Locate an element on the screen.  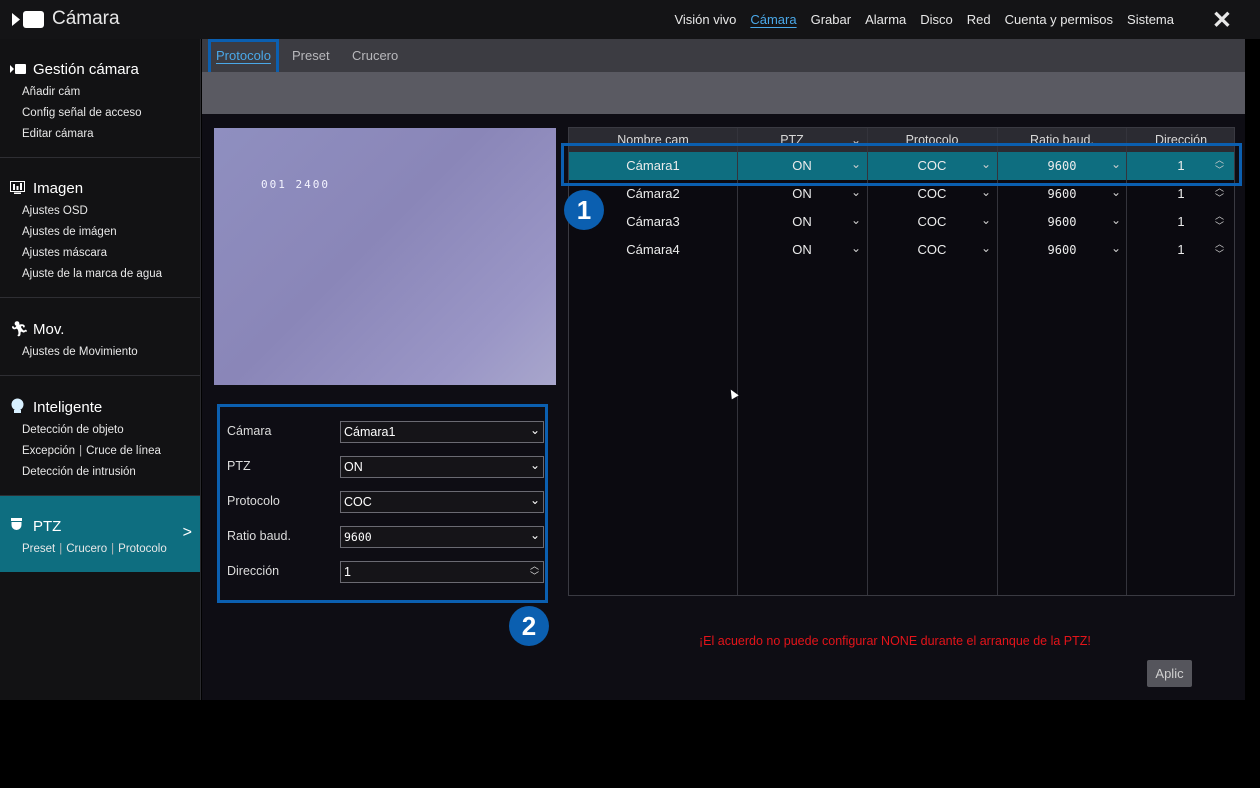
sidebar-item-protocolo: Protocolo is located at coordinates (142, 549).